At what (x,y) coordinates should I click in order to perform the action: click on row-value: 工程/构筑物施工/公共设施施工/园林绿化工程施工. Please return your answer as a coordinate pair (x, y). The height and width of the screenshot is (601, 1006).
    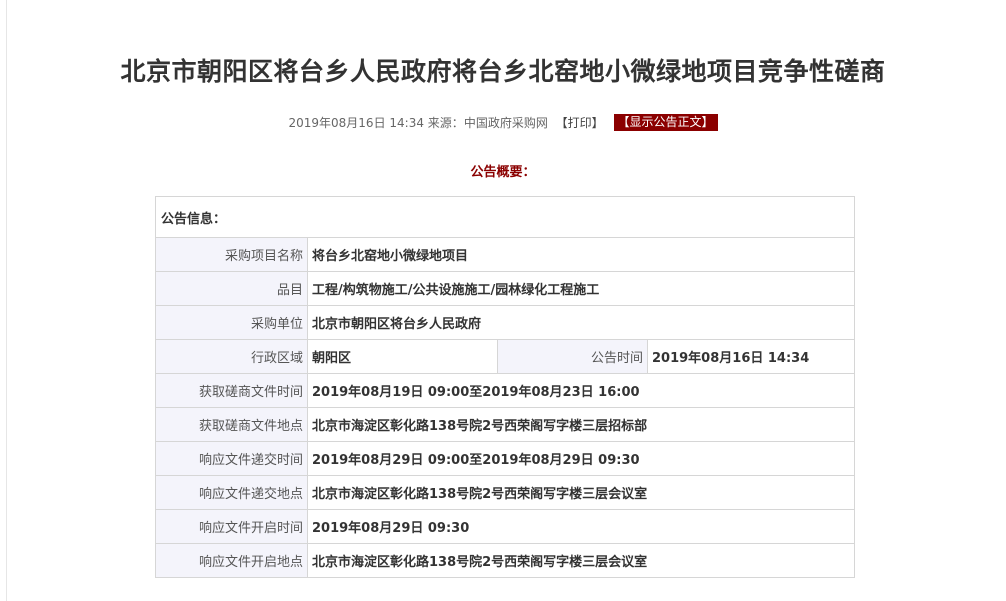
    Looking at the image, I should click on (581, 288).